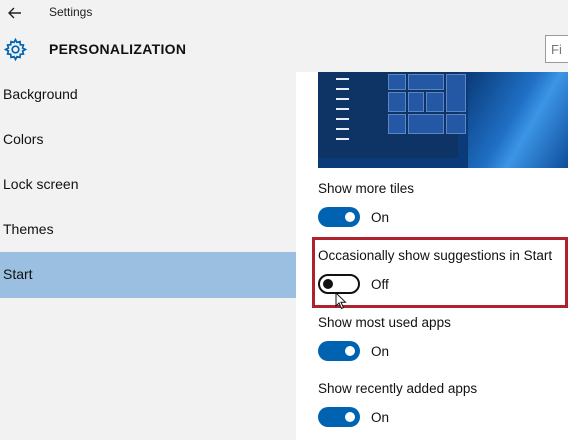 This screenshot has height=440, width=568. Describe the element at coordinates (339, 351) in the screenshot. I see `show-most-used-apps-toggle` at that location.